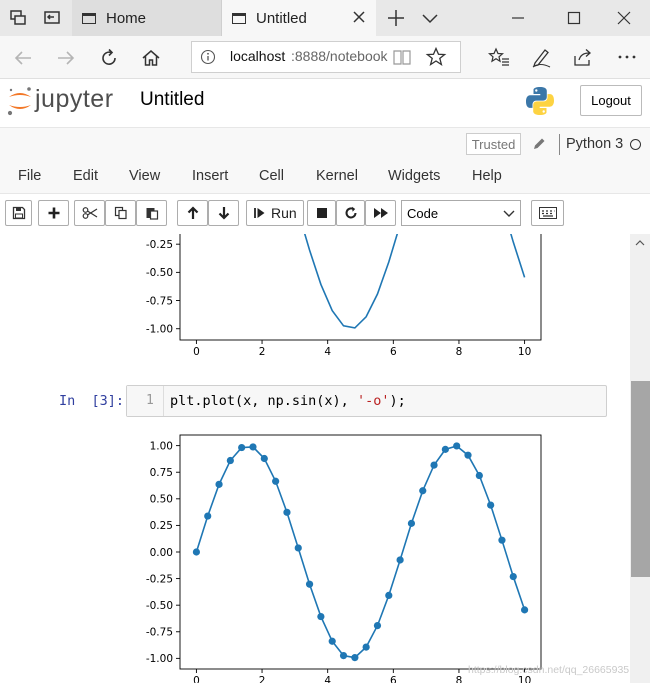  What do you see at coordinates (85, 176) in the screenshot?
I see `menu-edit: Edit` at bounding box center [85, 176].